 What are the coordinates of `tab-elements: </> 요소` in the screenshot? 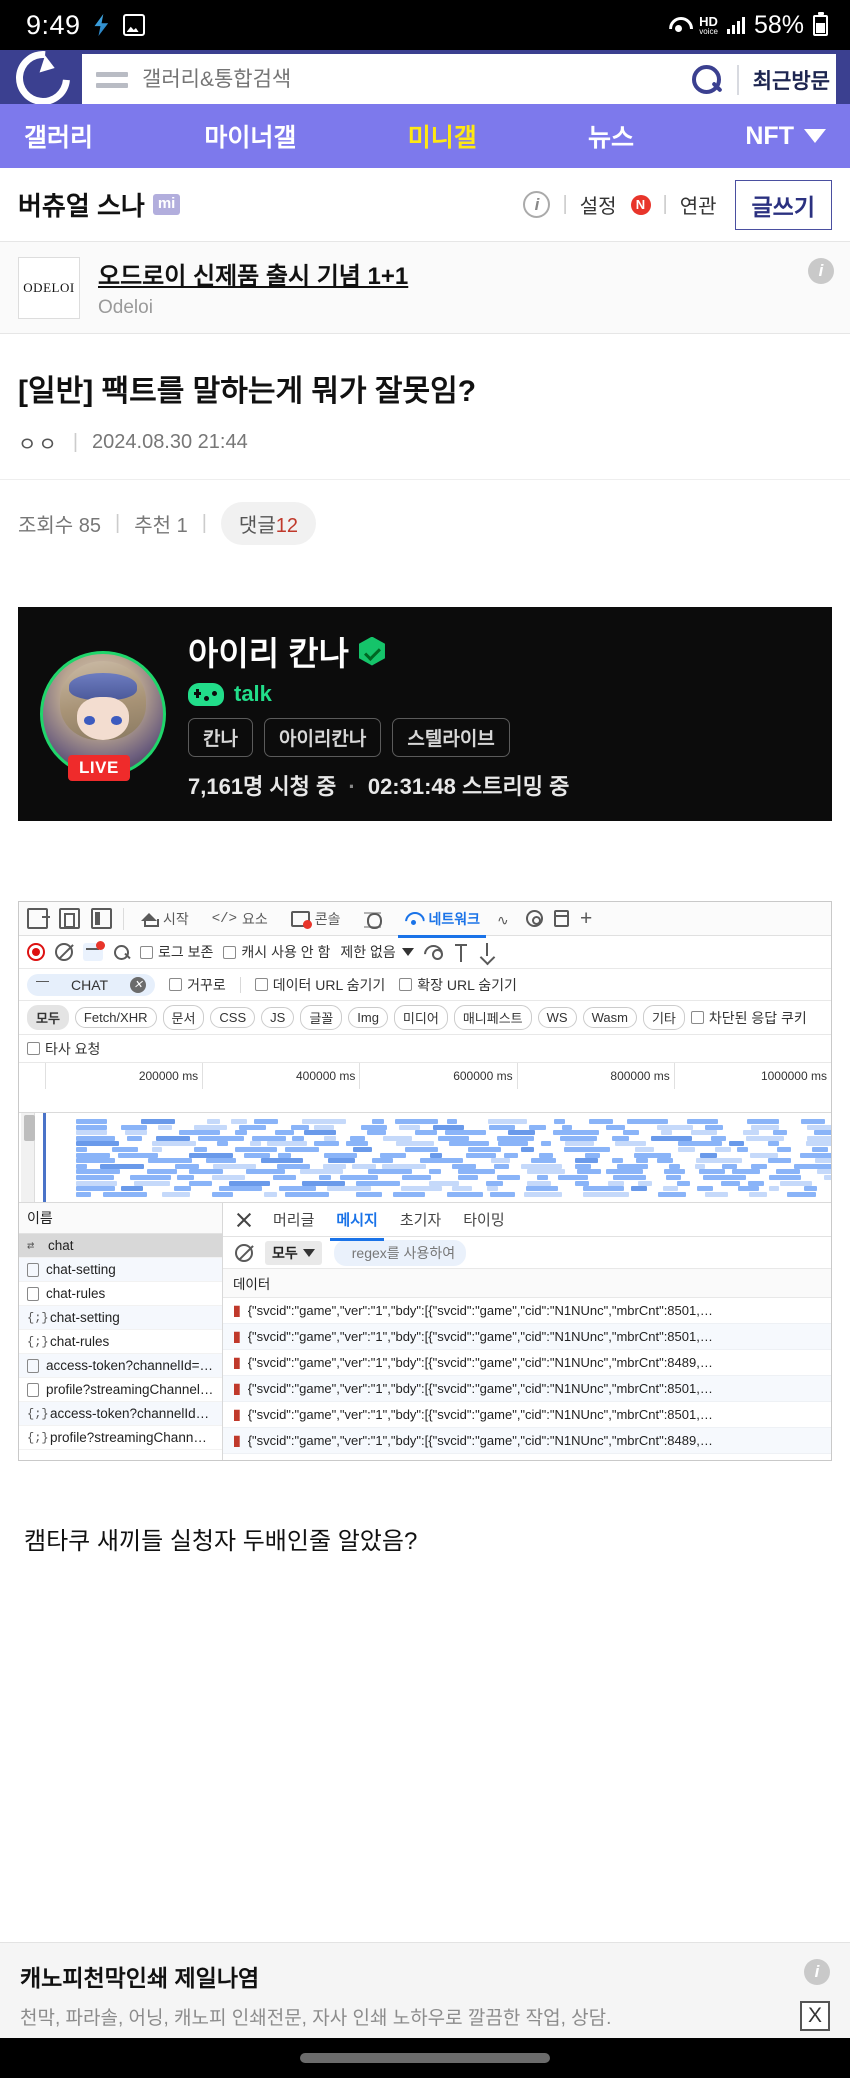 It's located at (240, 919).